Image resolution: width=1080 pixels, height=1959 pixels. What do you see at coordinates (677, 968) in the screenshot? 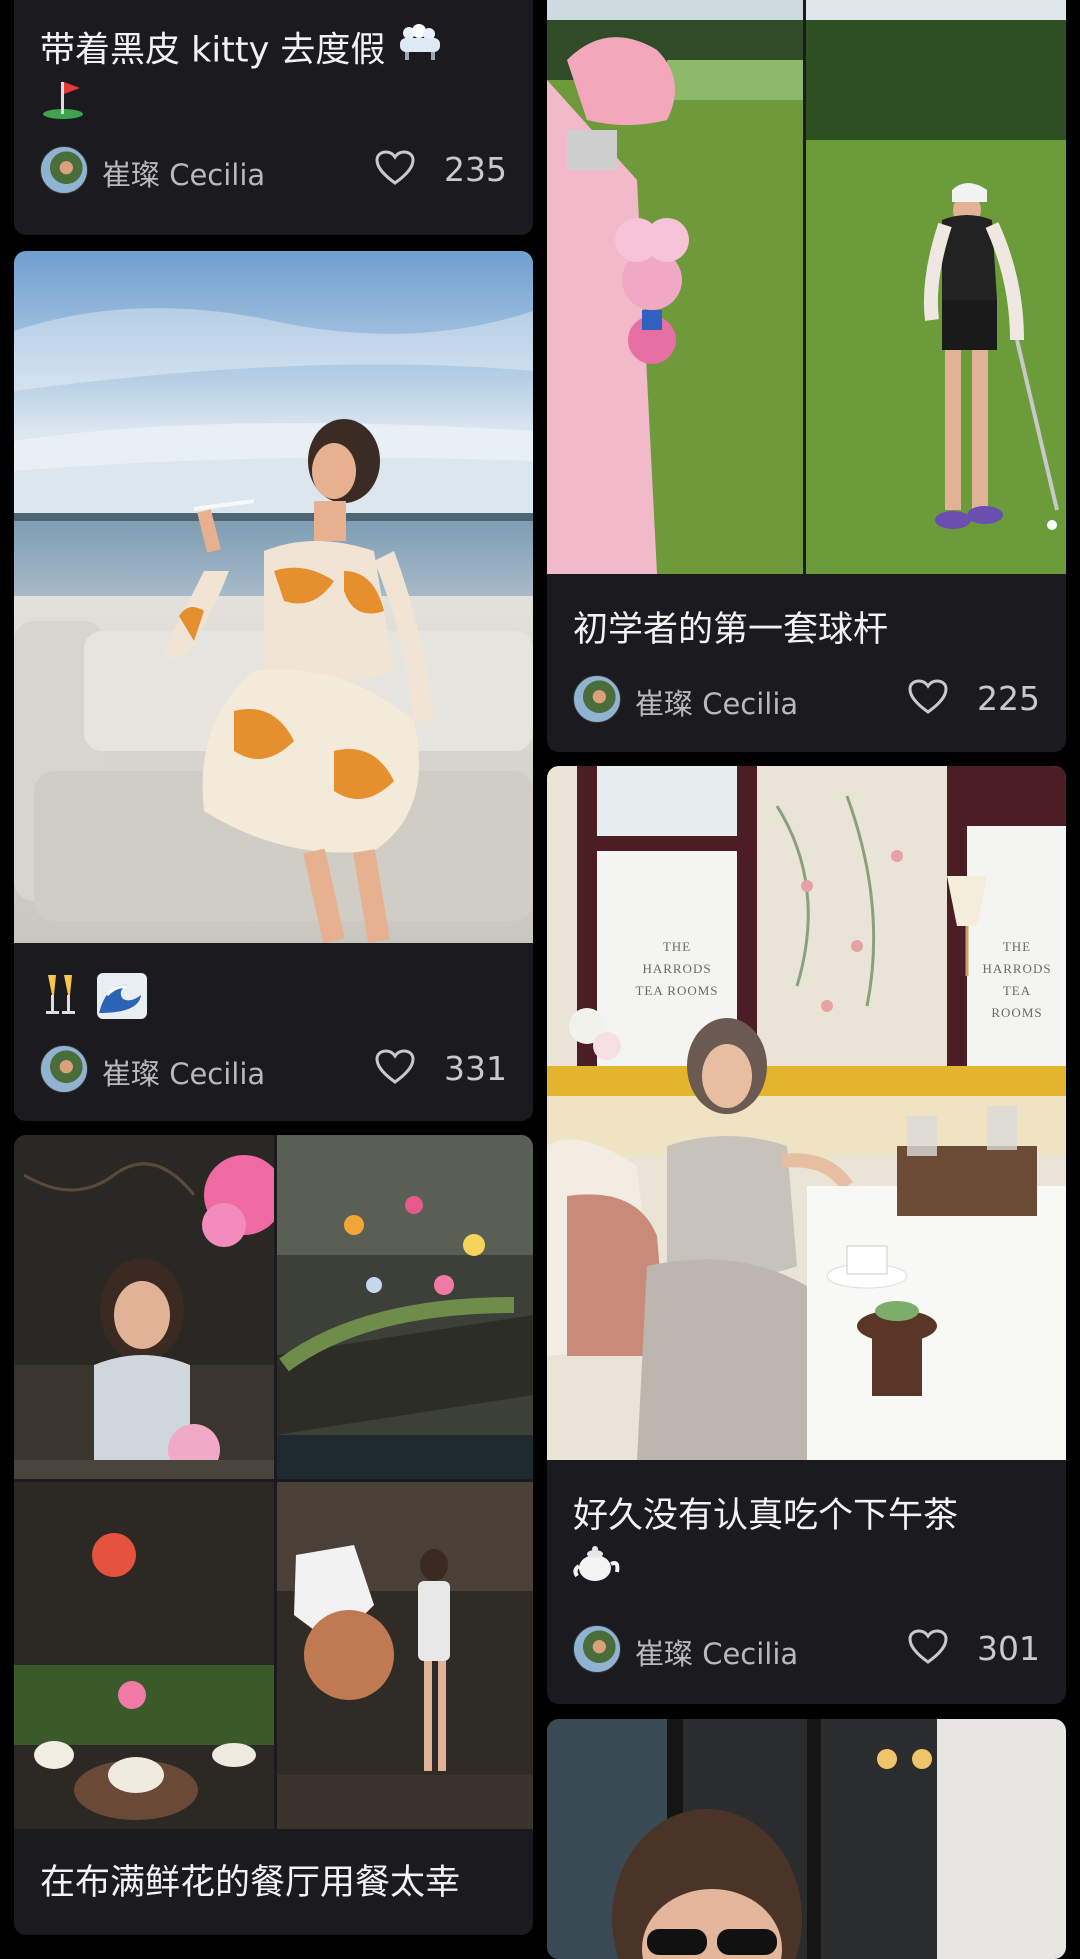
I see `tea-rooms-sign: THE HARRODS TEA ROOMS` at bounding box center [677, 968].